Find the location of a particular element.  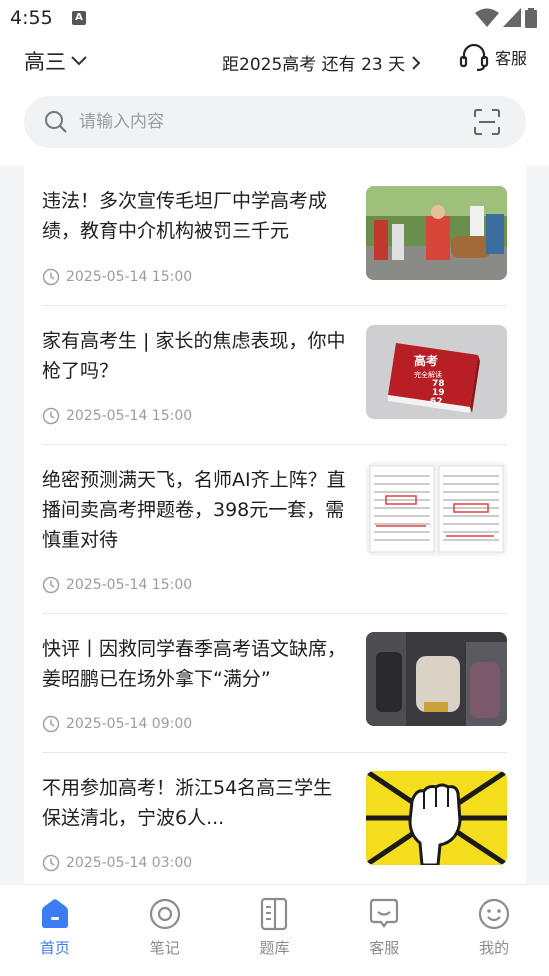

raised-fist-image is located at coordinates (436, 818).